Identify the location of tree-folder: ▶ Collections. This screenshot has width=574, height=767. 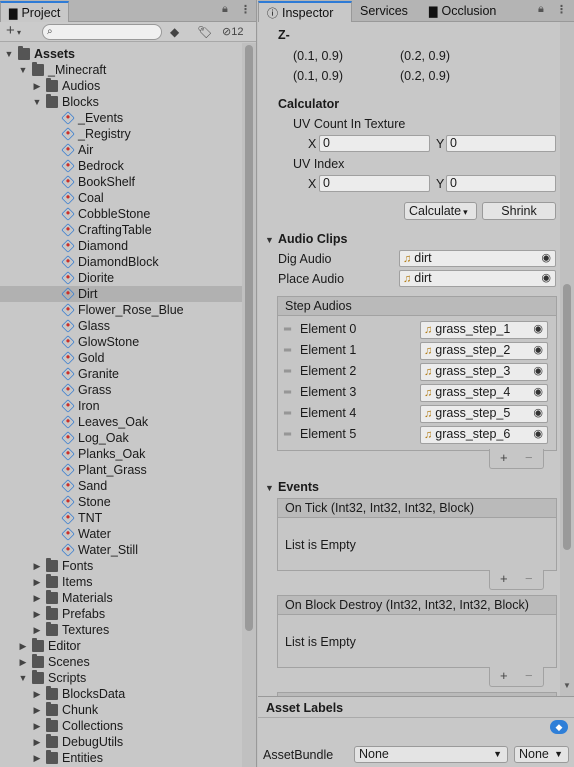
(121, 726).